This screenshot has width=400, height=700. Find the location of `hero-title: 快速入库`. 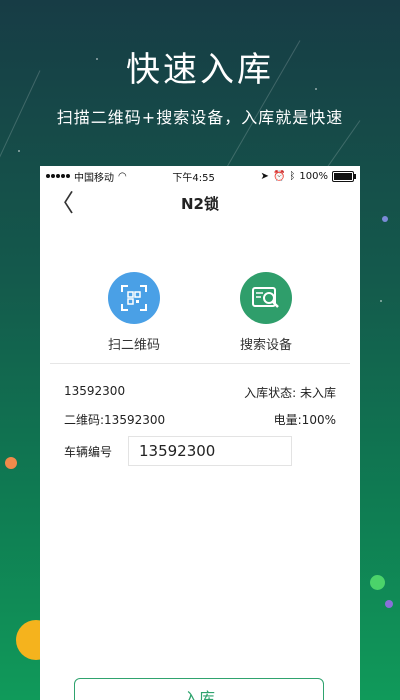

hero-title: 快速入库 is located at coordinates (200, 70).